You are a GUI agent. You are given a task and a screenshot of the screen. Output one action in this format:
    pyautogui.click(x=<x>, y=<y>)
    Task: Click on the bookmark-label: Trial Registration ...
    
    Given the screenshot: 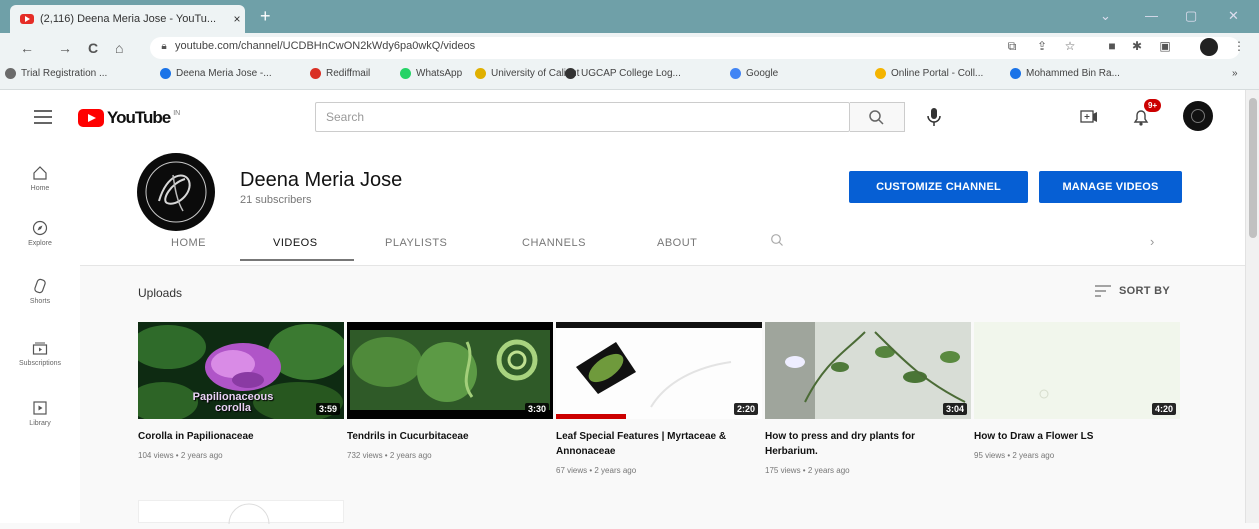 What is the action you would take?
    pyautogui.click(x=64, y=73)
    